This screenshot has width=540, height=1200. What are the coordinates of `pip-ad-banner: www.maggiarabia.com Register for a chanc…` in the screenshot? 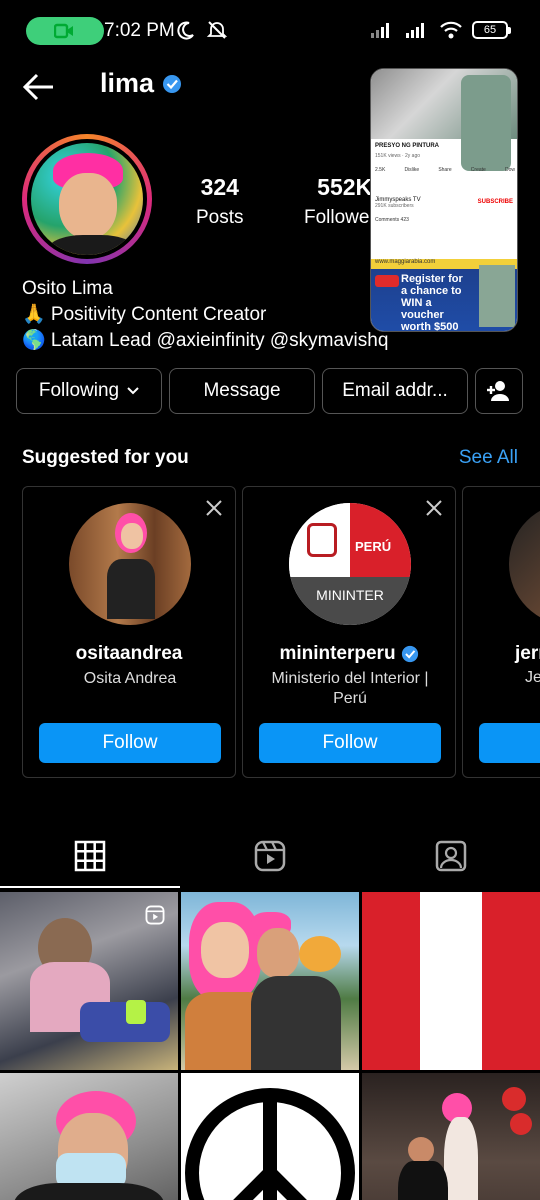 It's located at (444, 295).